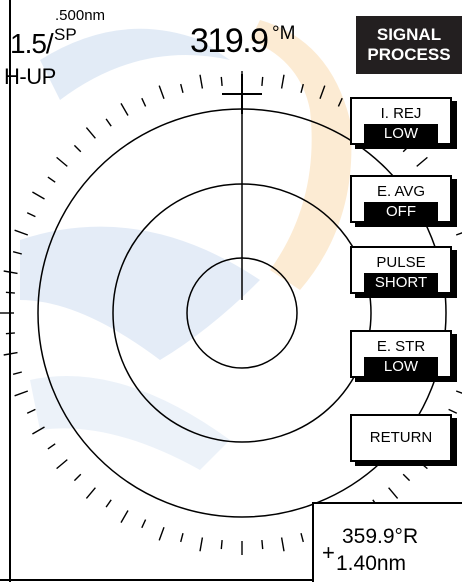 This screenshot has width=462, height=582. What do you see at coordinates (371, 563) in the screenshot?
I see `cursor-range: 1.40nm` at bounding box center [371, 563].